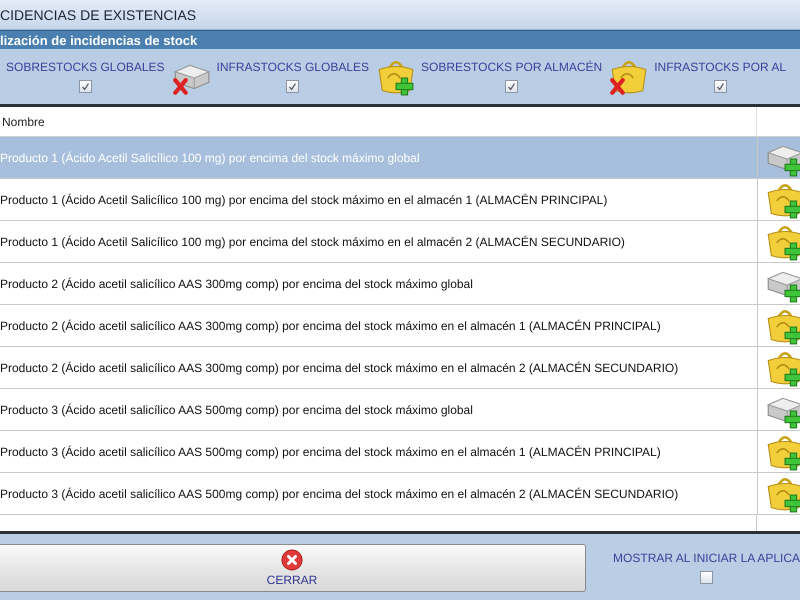 This screenshot has width=800, height=600. I want to click on row-name: Producto 3 (Ácido acetil salicílico AAS 500mg comp) por encima del stock máximo en el almacén 1 (ALMACÉN PRINCIPAL), so click(331, 452).